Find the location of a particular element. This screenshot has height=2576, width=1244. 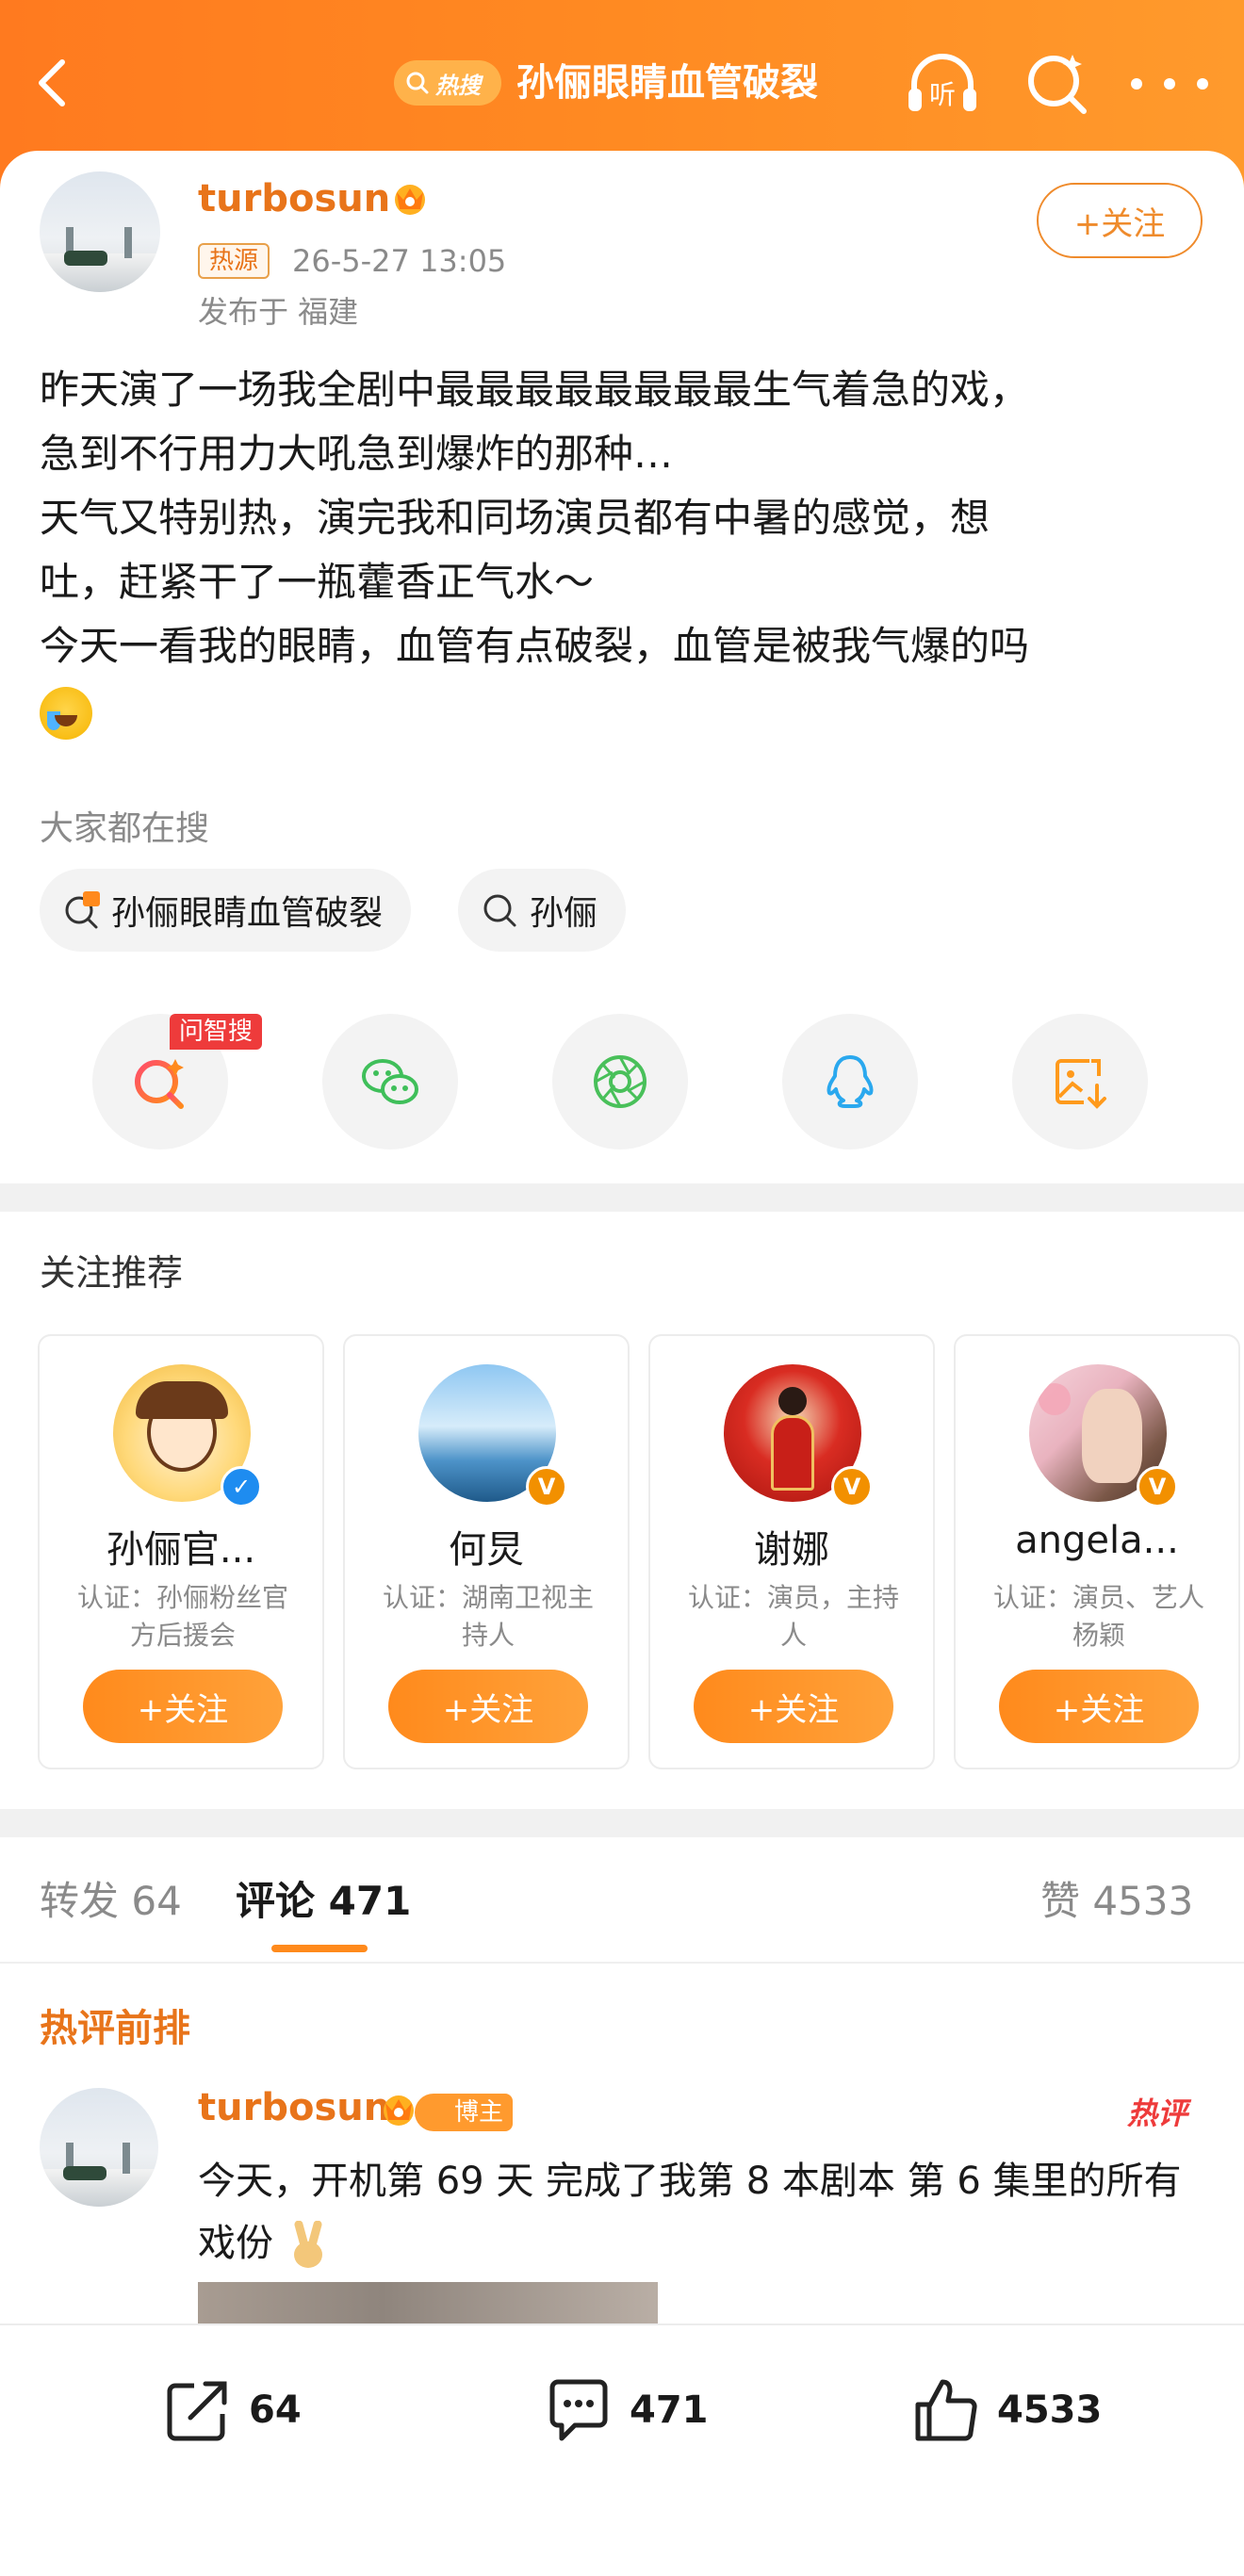

comment-avatar is located at coordinates (99, 2147).